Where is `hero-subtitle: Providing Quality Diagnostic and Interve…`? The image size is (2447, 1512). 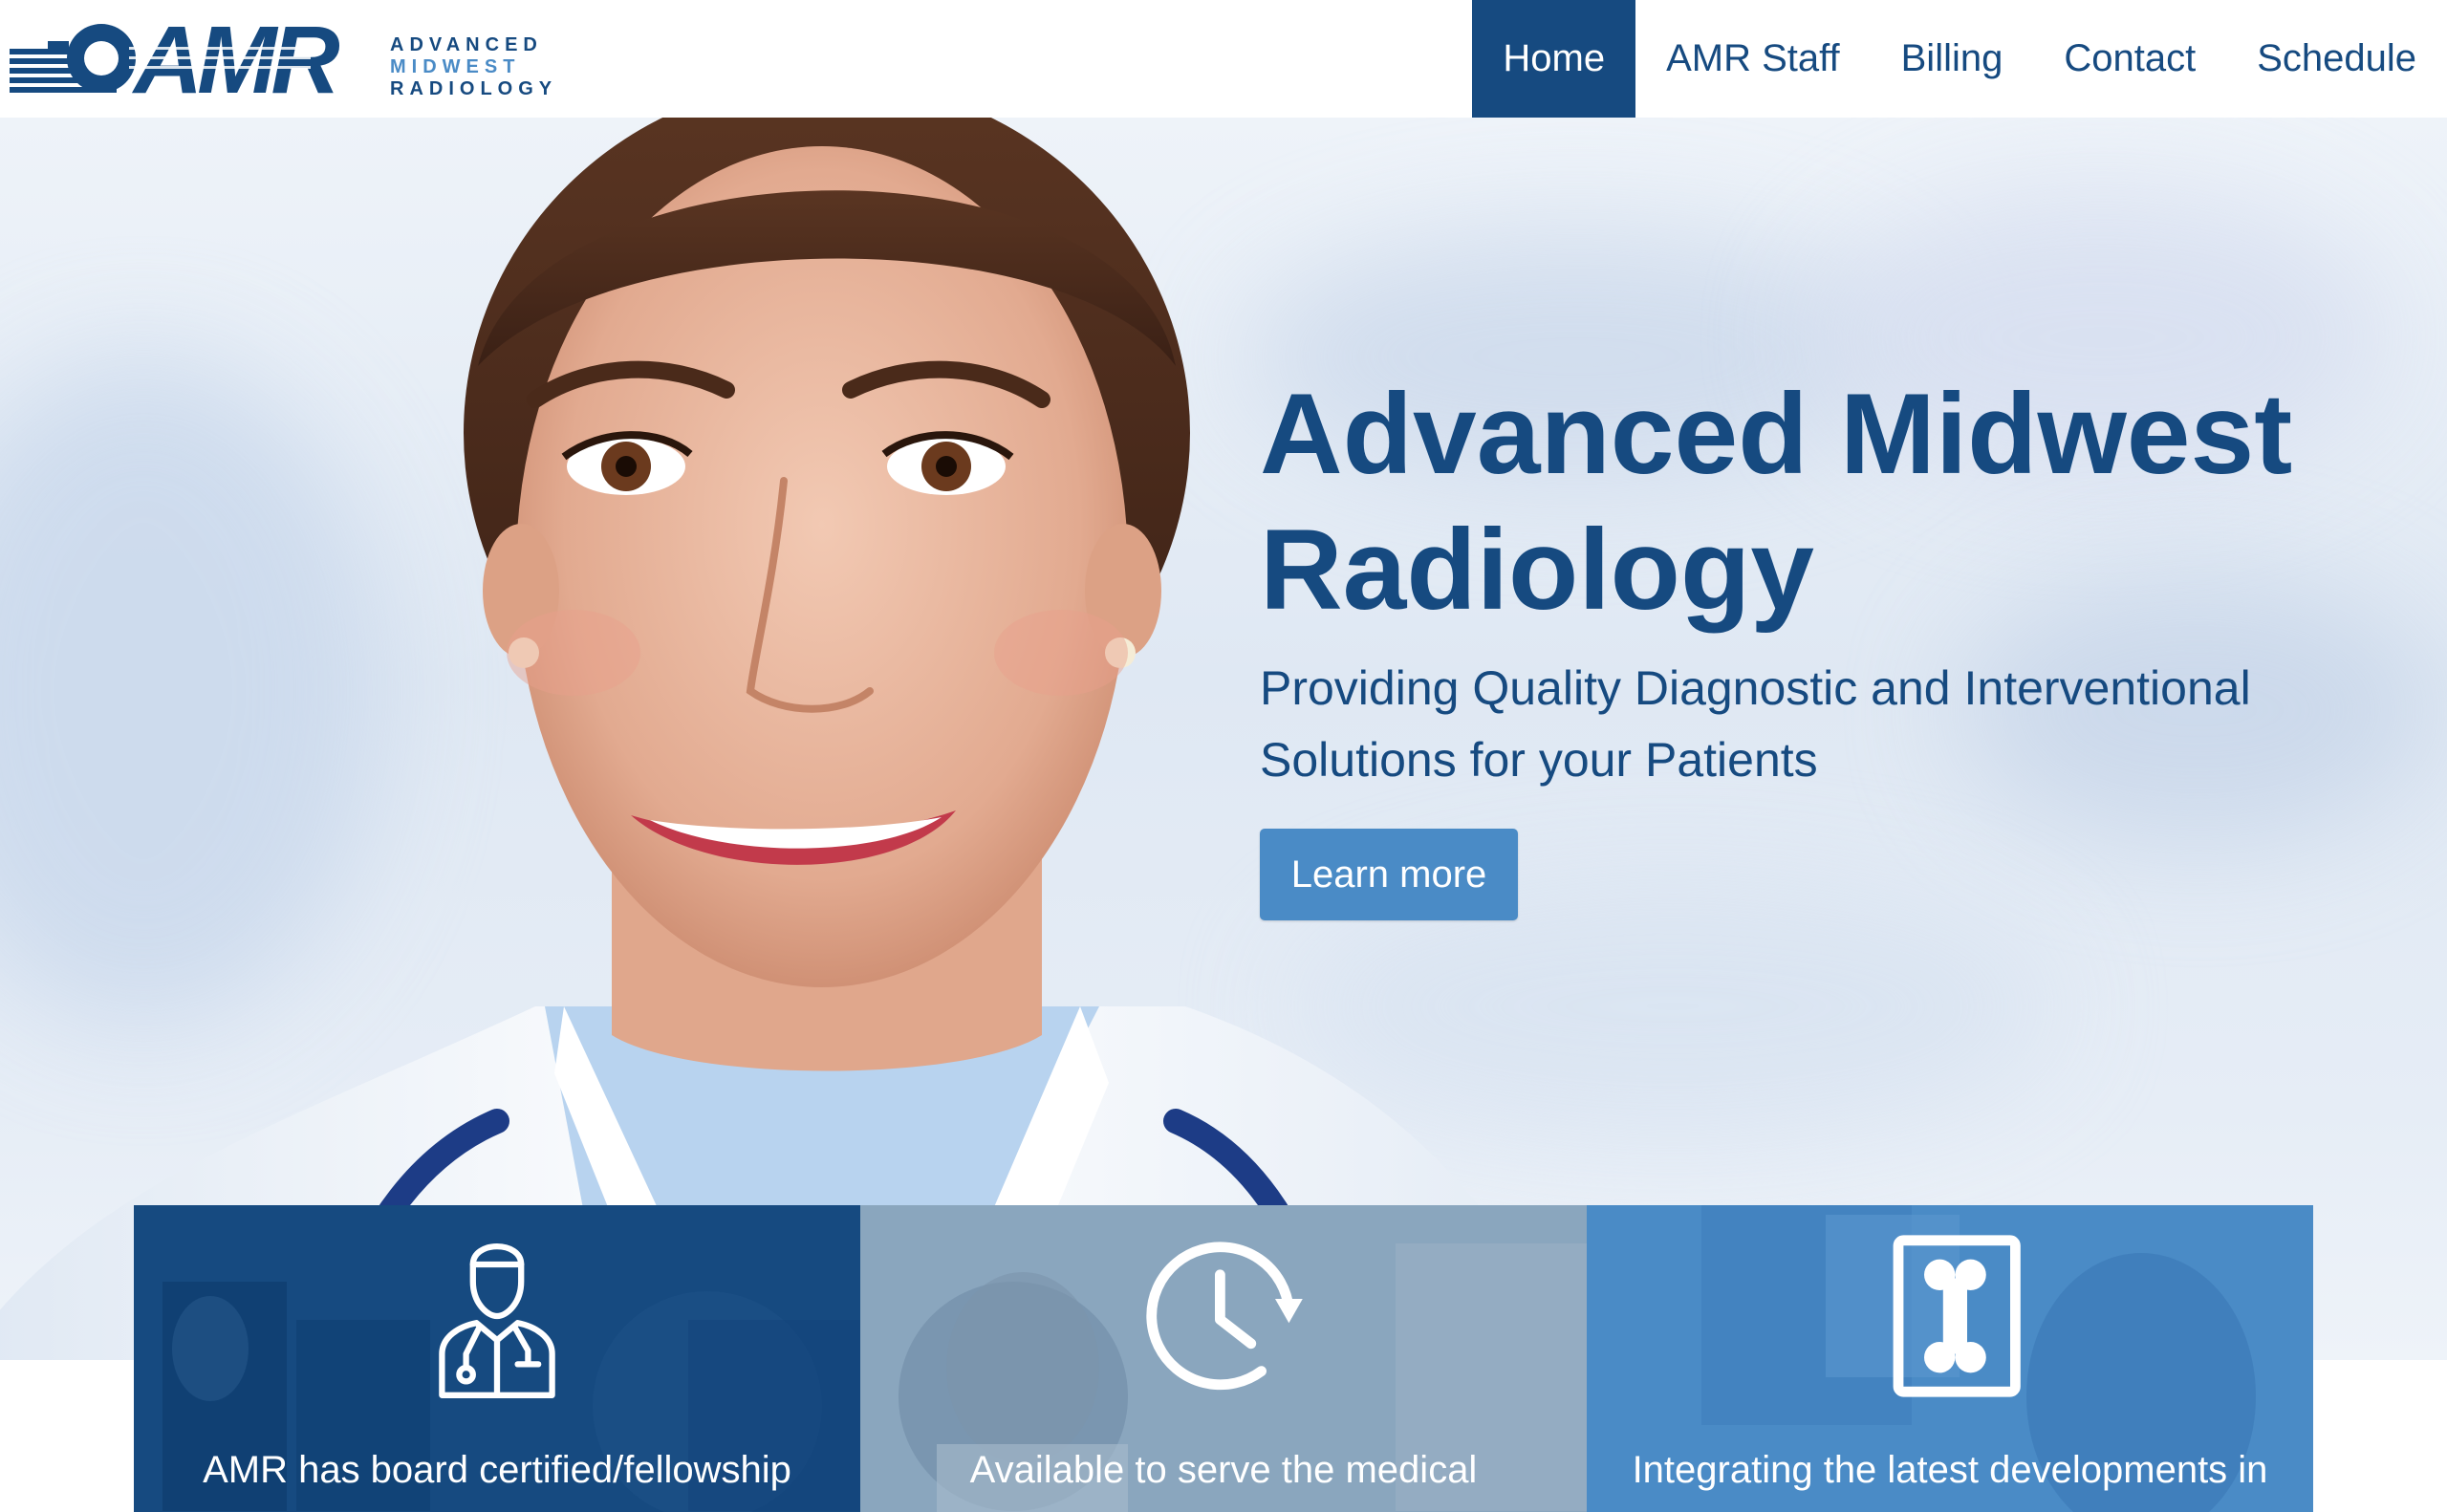 hero-subtitle: Providing Quality Diagnostic and Interve… is located at coordinates (1755, 724).